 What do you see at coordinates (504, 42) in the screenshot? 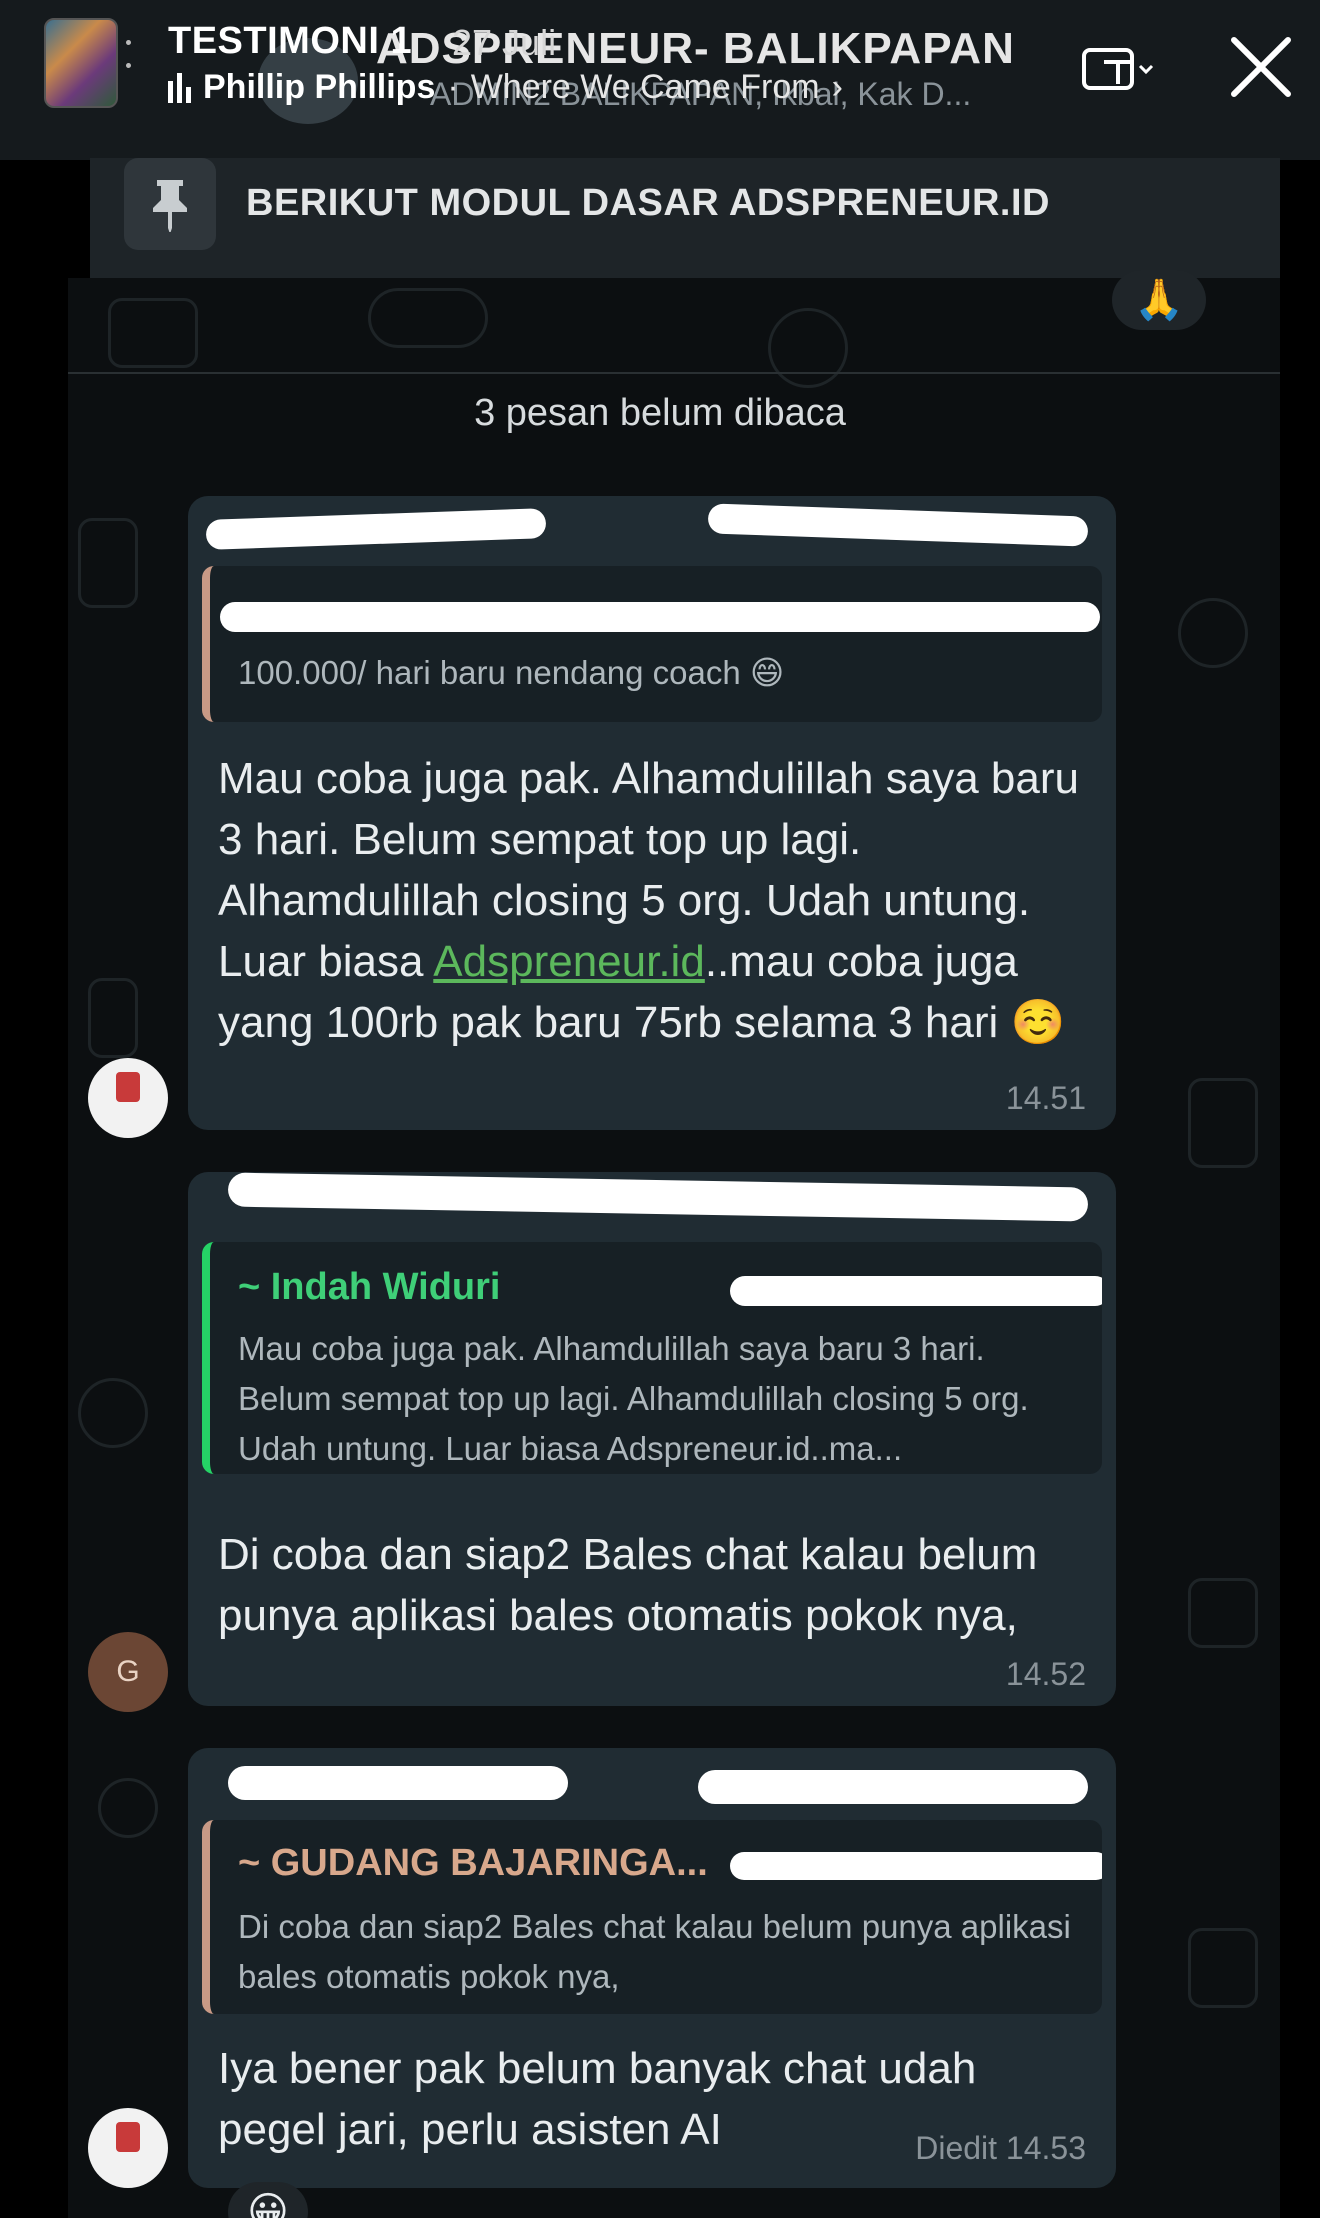
I see `story-date: 27 Juli` at bounding box center [504, 42].